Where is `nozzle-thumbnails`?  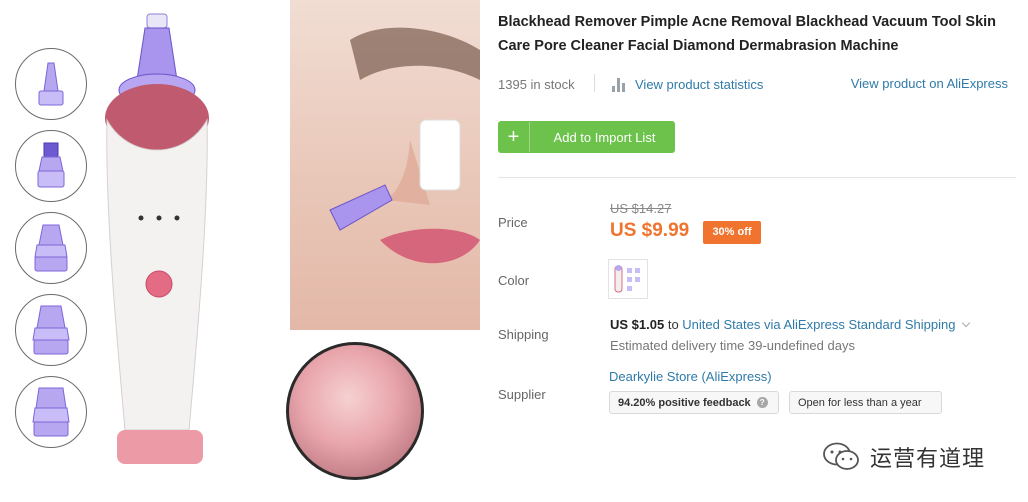 nozzle-thumbnails is located at coordinates (53, 253).